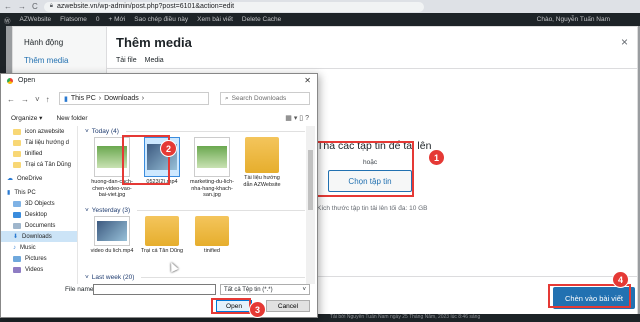 The height and width of the screenshot is (322, 640). What do you see at coordinates (227, 98) in the screenshot?
I see `search-icon: ⌕` at bounding box center [227, 98].